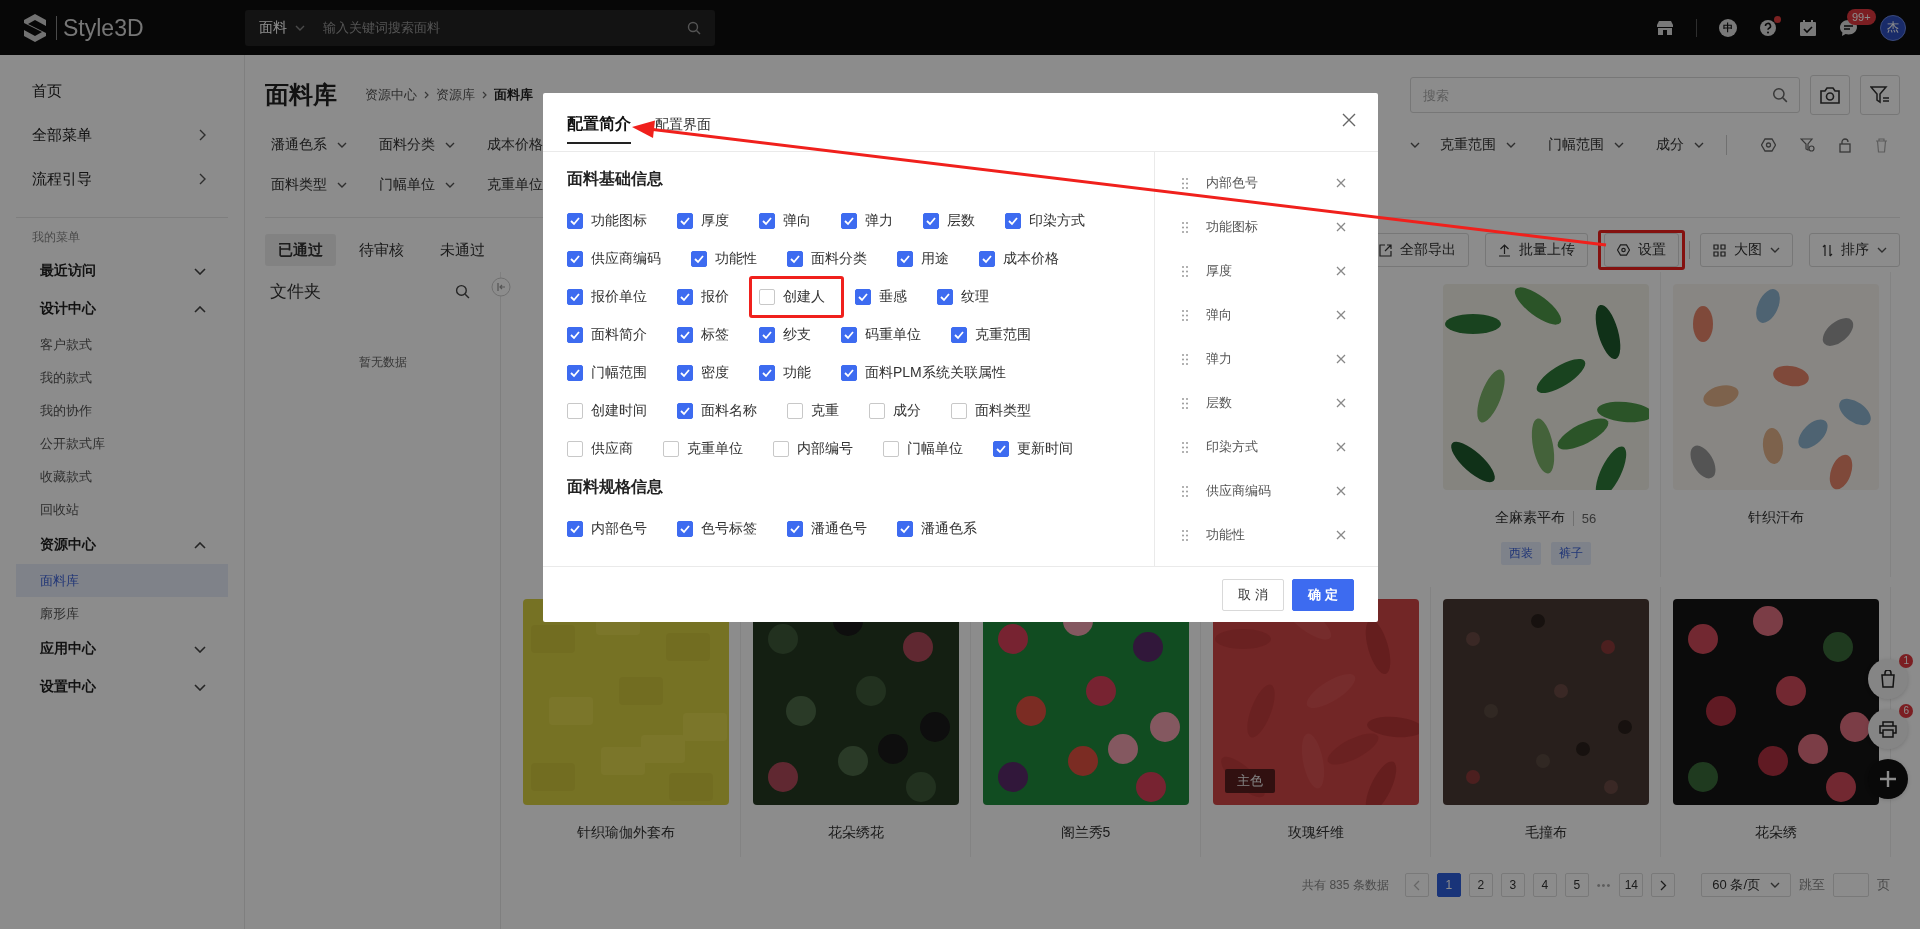  I want to click on filter-clear-icon, so click(1807, 145).